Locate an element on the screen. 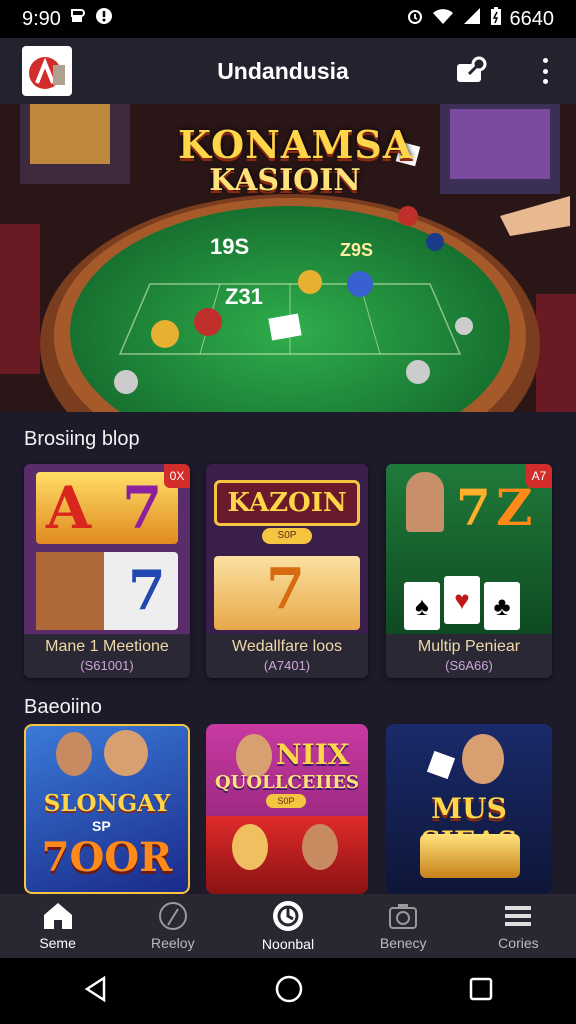 The height and width of the screenshot is (1024, 576). bottom-nav: Seme Reeloy Noonbal Benecy Cories is located at coordinates (288, 926).